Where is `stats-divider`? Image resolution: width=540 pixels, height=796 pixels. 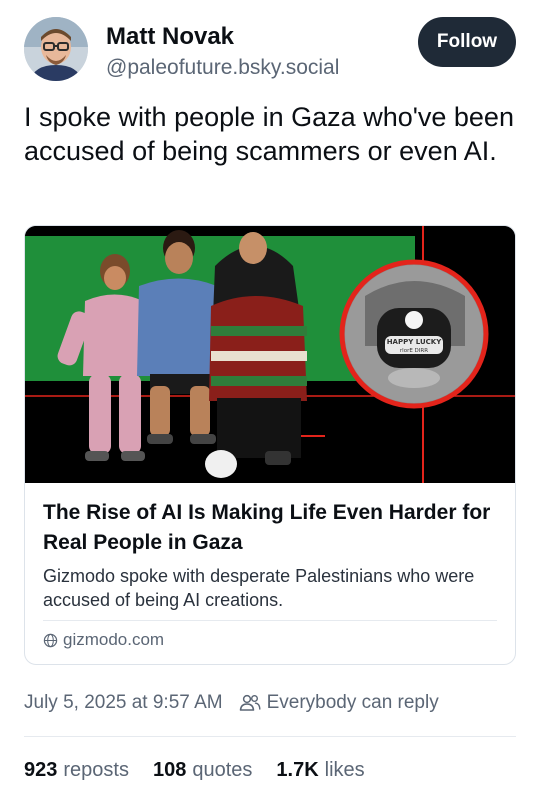 stats-divider is located at coordinates (270, 736).